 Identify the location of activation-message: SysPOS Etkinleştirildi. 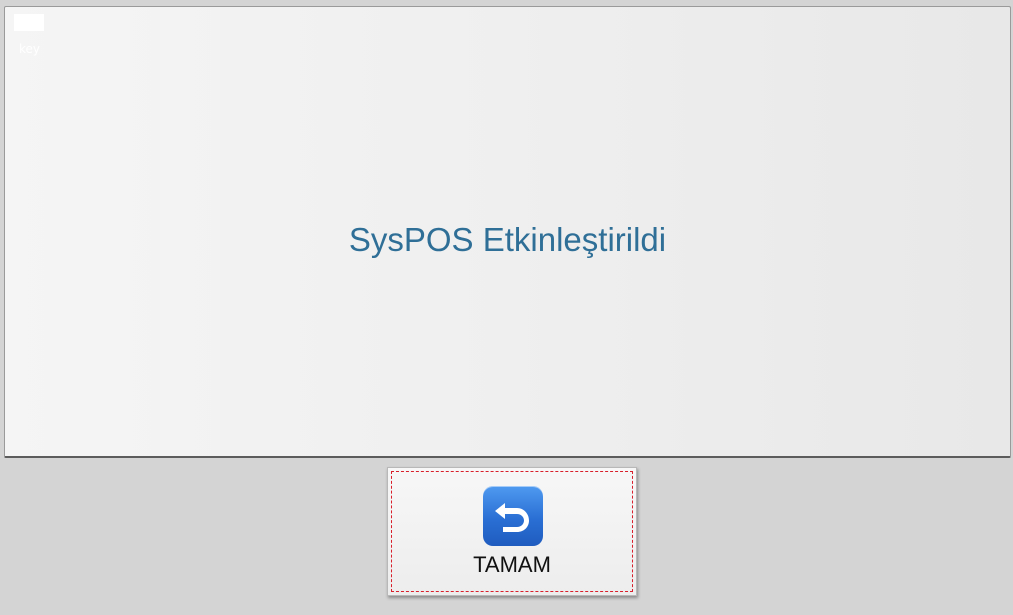
(507, 239).